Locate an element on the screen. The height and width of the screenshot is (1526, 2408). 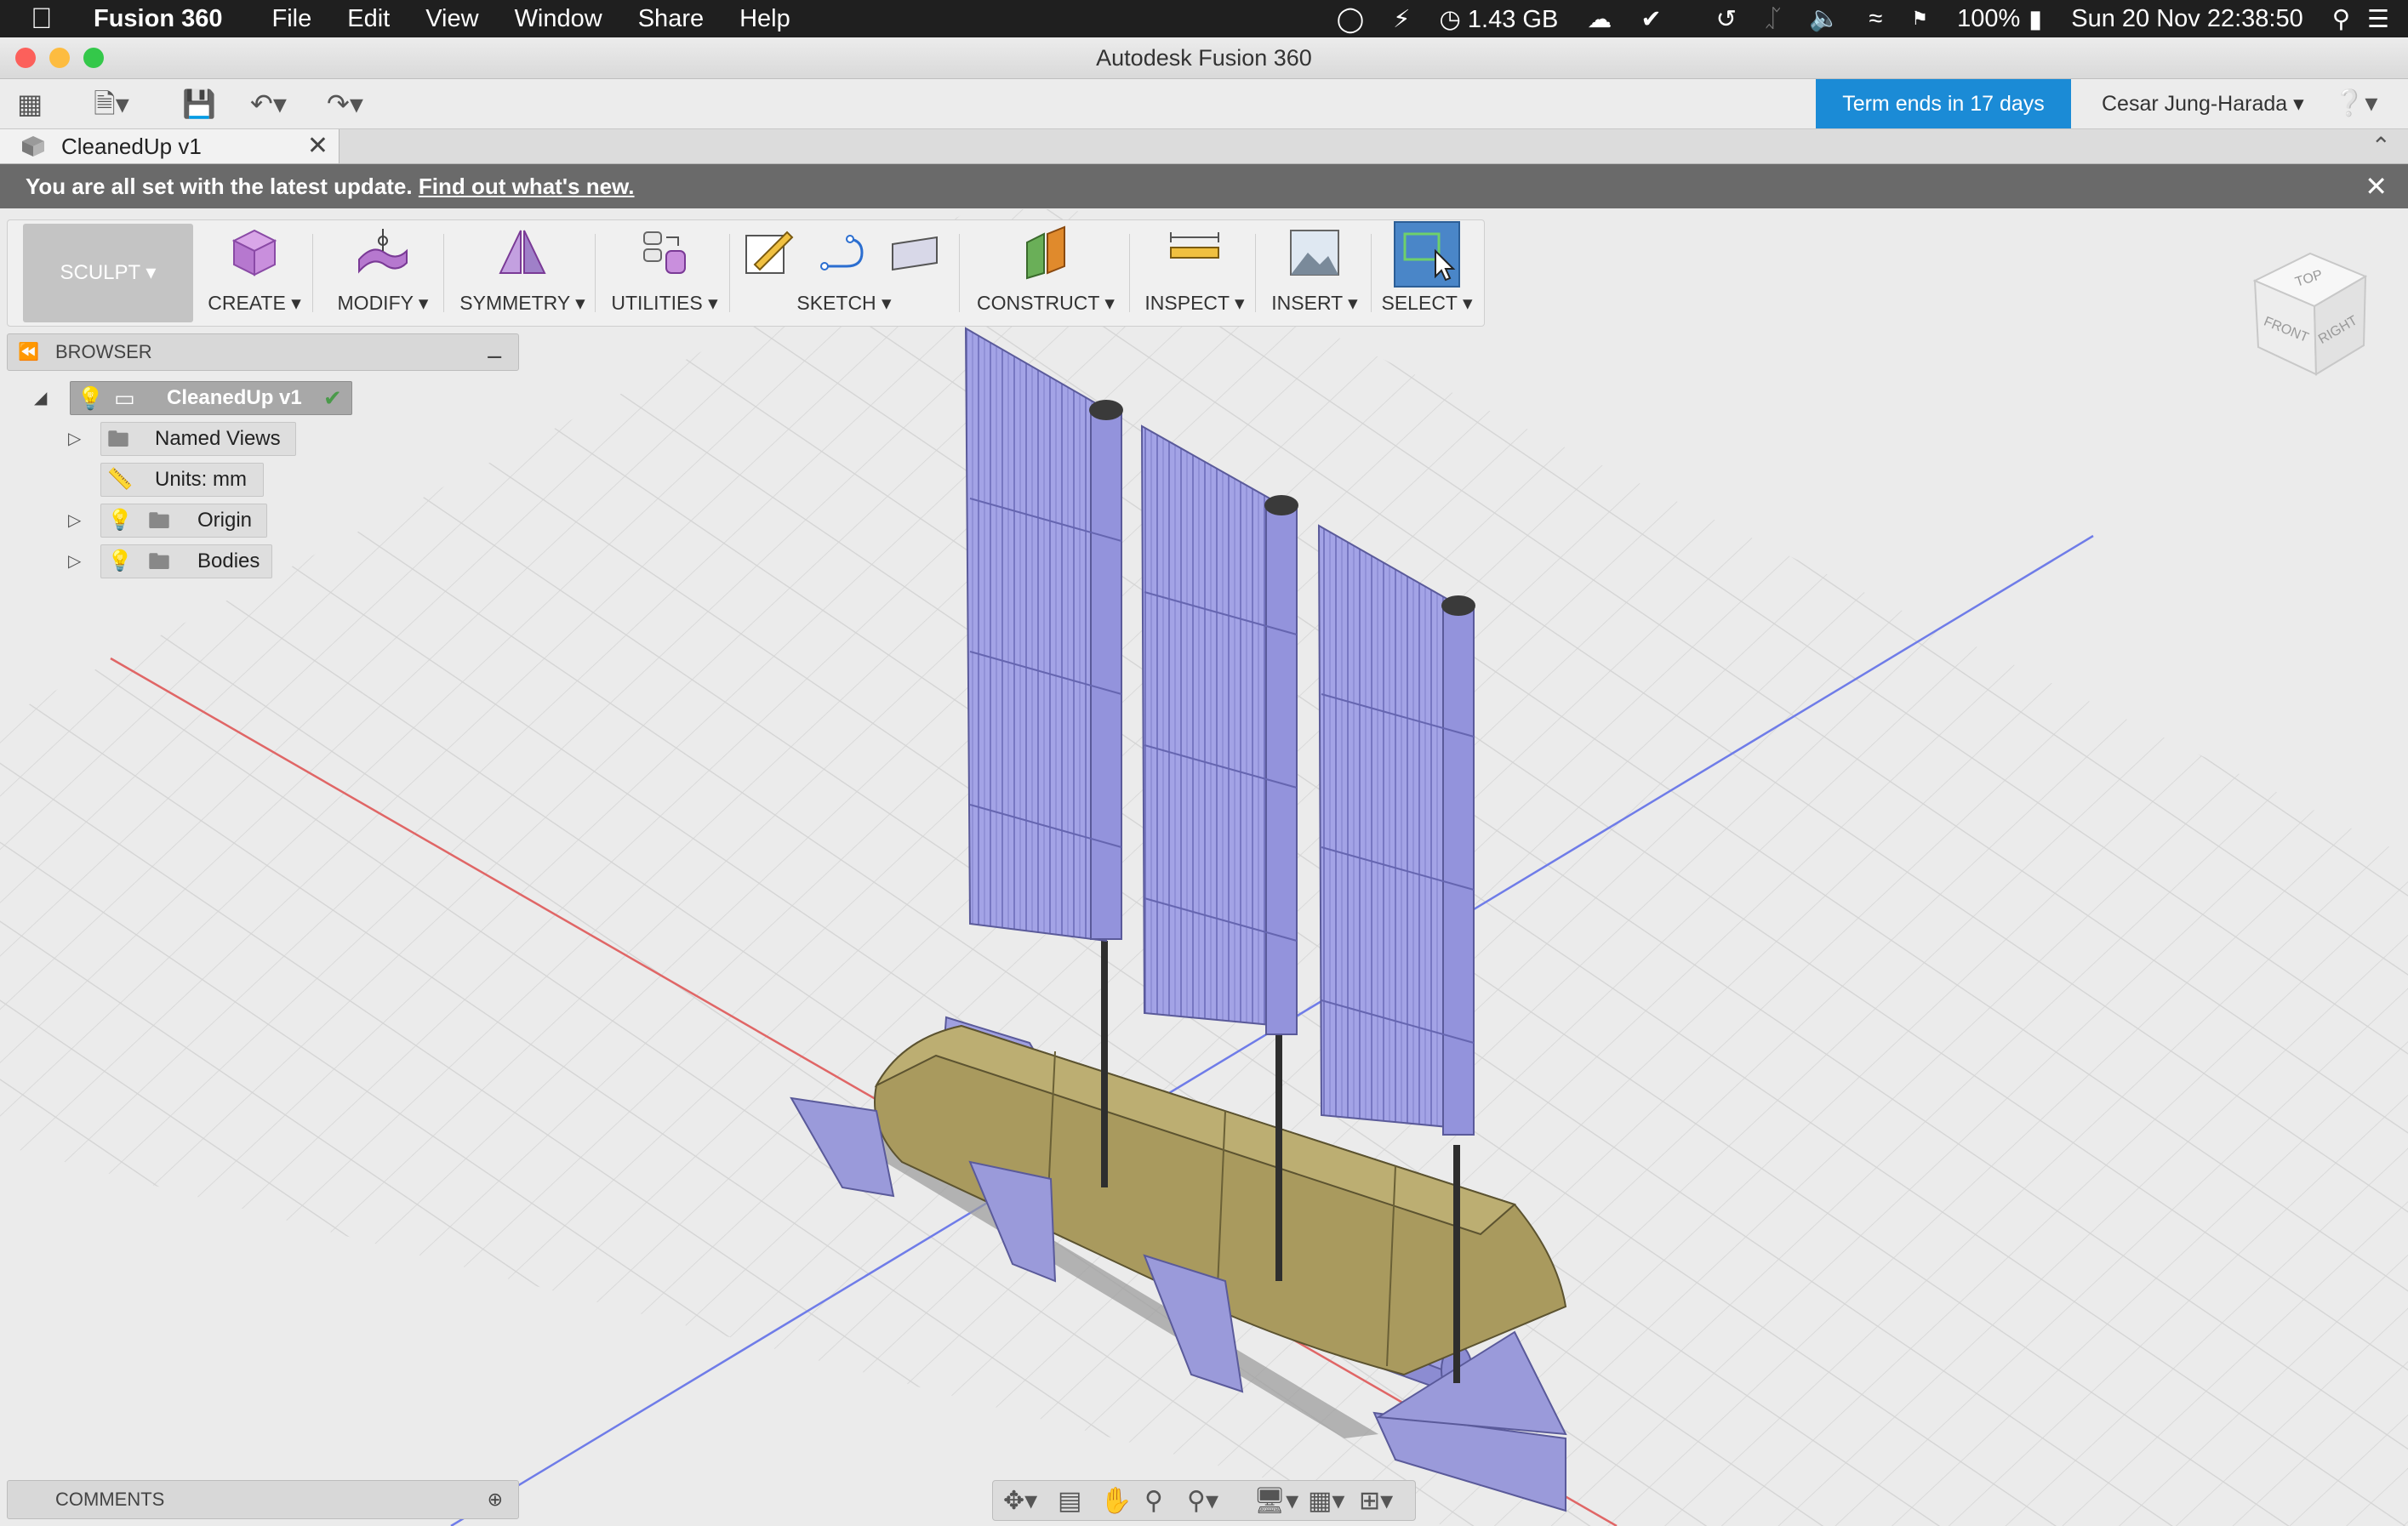
display-settings-icon: 🖥▾ is located at coordinates (1275, 1501).